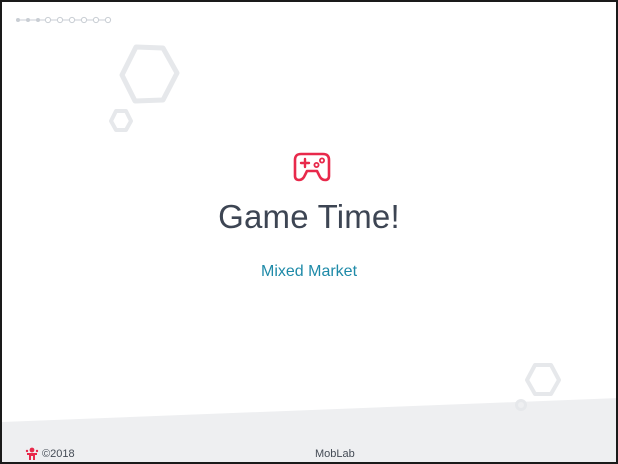 The image size is (618, 464). Describe the element at coordinates (543, 379) in the screenshot. I see `decorative-hexagon-bottom-right` at that location.